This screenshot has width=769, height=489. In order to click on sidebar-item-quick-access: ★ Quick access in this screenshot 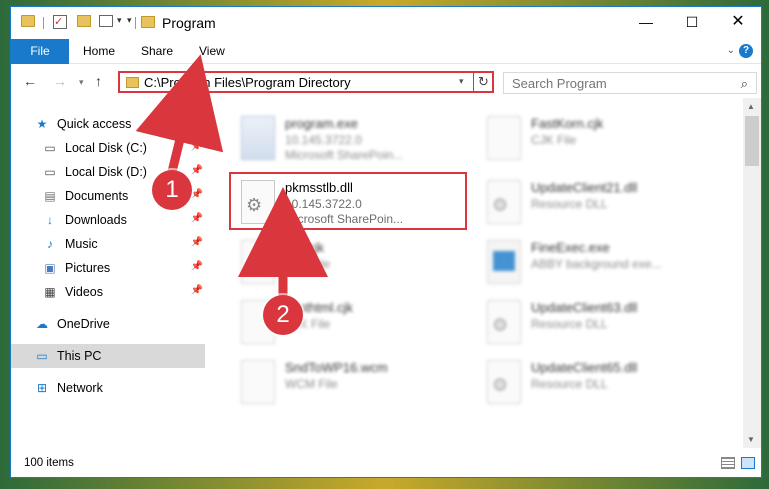, I will do `click(108, 124)`.